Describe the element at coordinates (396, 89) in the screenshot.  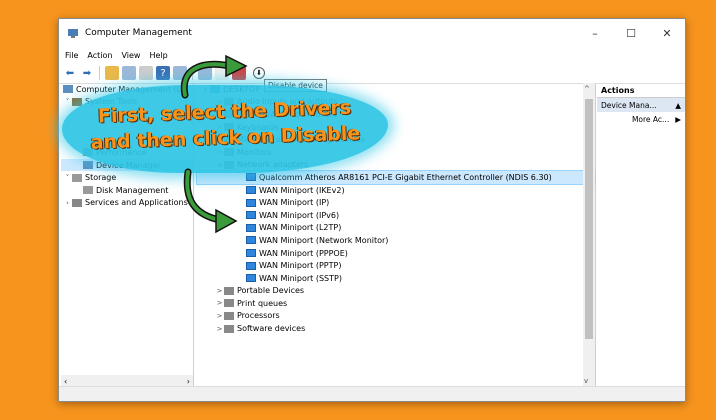
I see `device-root: v DESKTOP` at that location.